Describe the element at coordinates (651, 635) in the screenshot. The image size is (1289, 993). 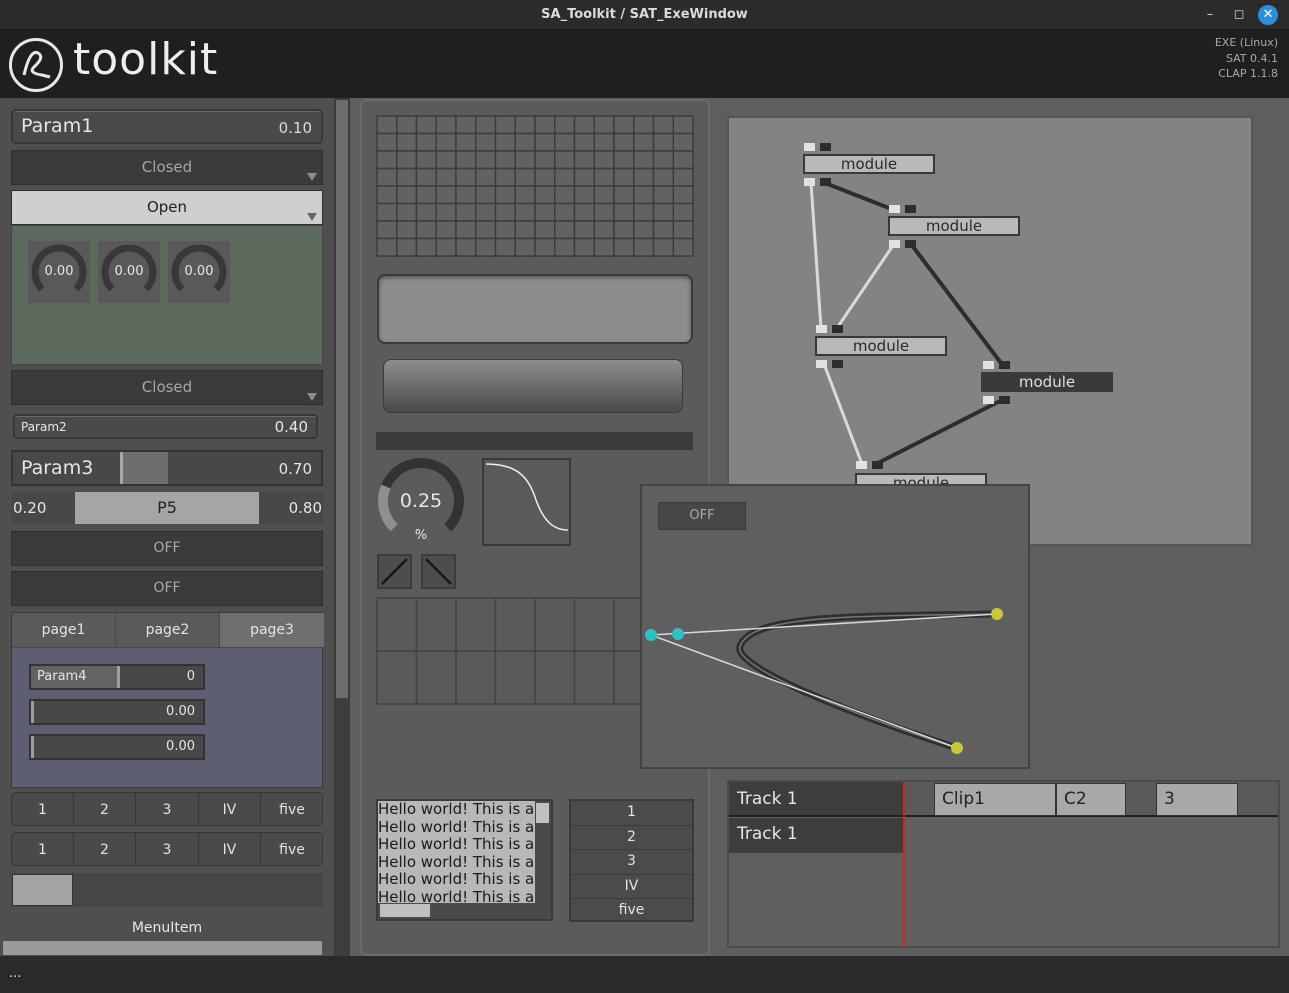
I see `curve-point-start` at that location.